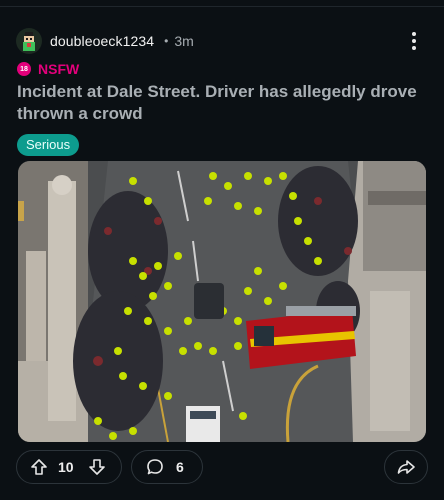  What do you see at coordinates (59, 69) in the screenshot?
I see `nsfw-label: NSFW` at bounding box center [59, 69].